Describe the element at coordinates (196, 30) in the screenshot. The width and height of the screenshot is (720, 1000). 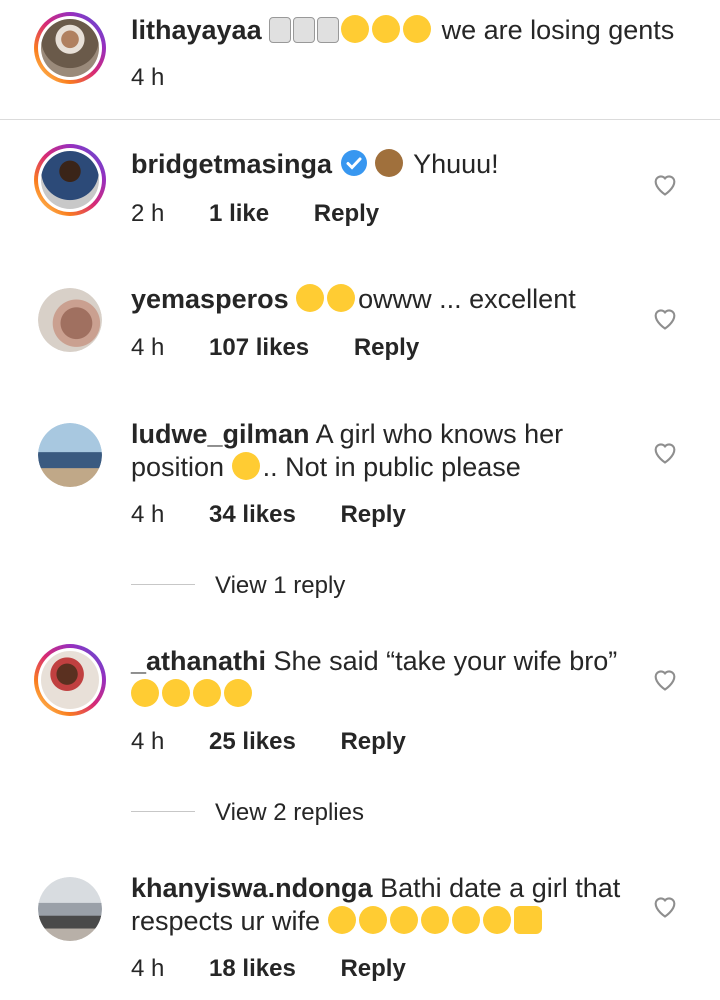
I see `comment-username: lithayayaa` at that location.